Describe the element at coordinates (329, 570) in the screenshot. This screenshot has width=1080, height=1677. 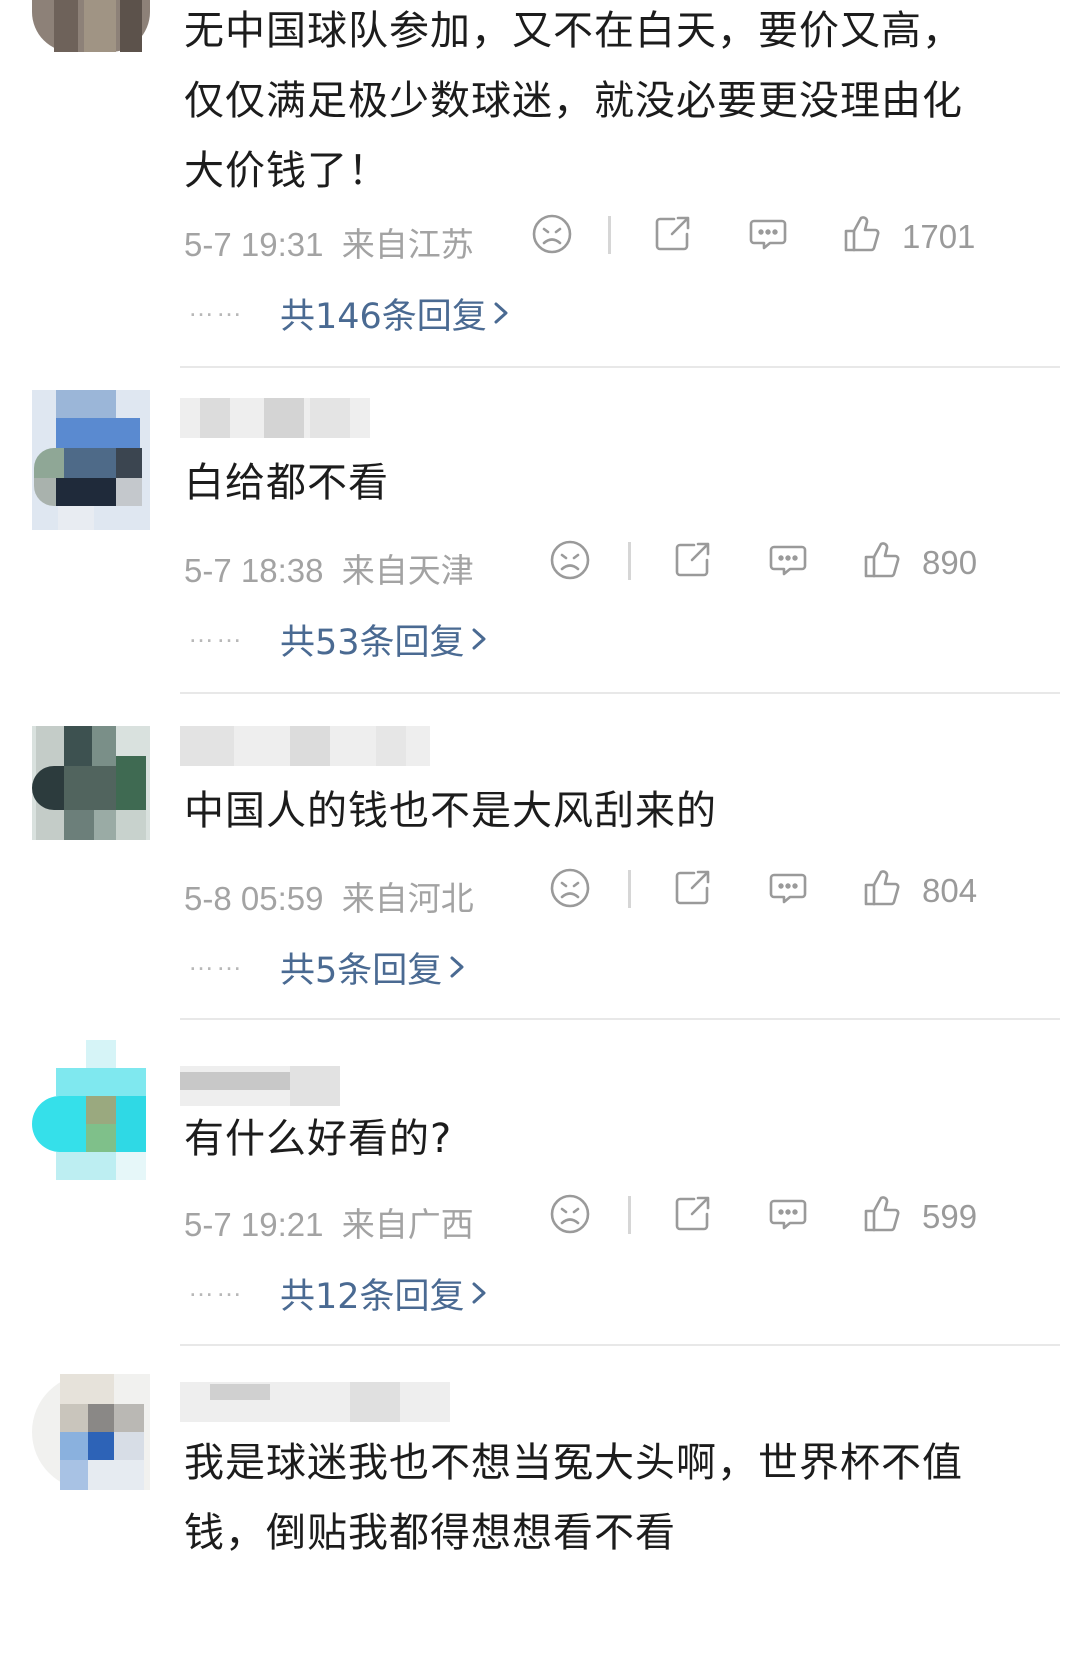
I see `comment-time: 5-7 18:38 来自天津` at that location.